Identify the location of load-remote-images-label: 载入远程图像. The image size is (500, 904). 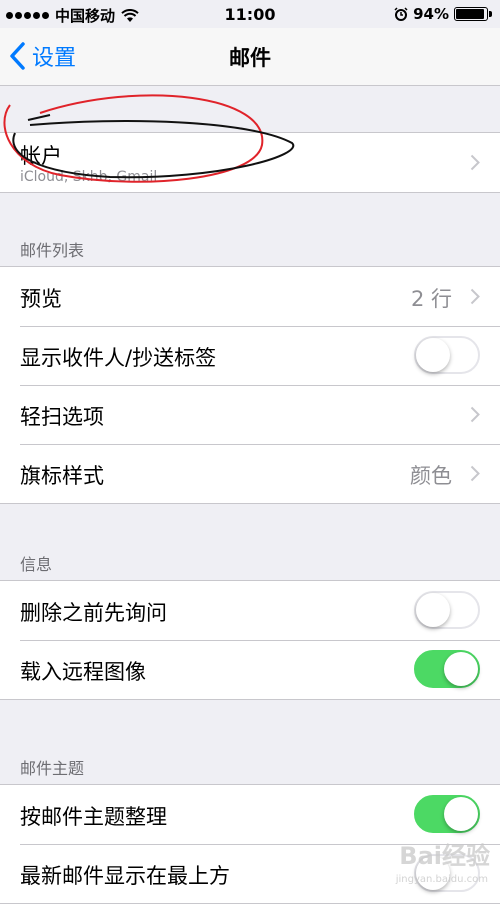
(83, 672).